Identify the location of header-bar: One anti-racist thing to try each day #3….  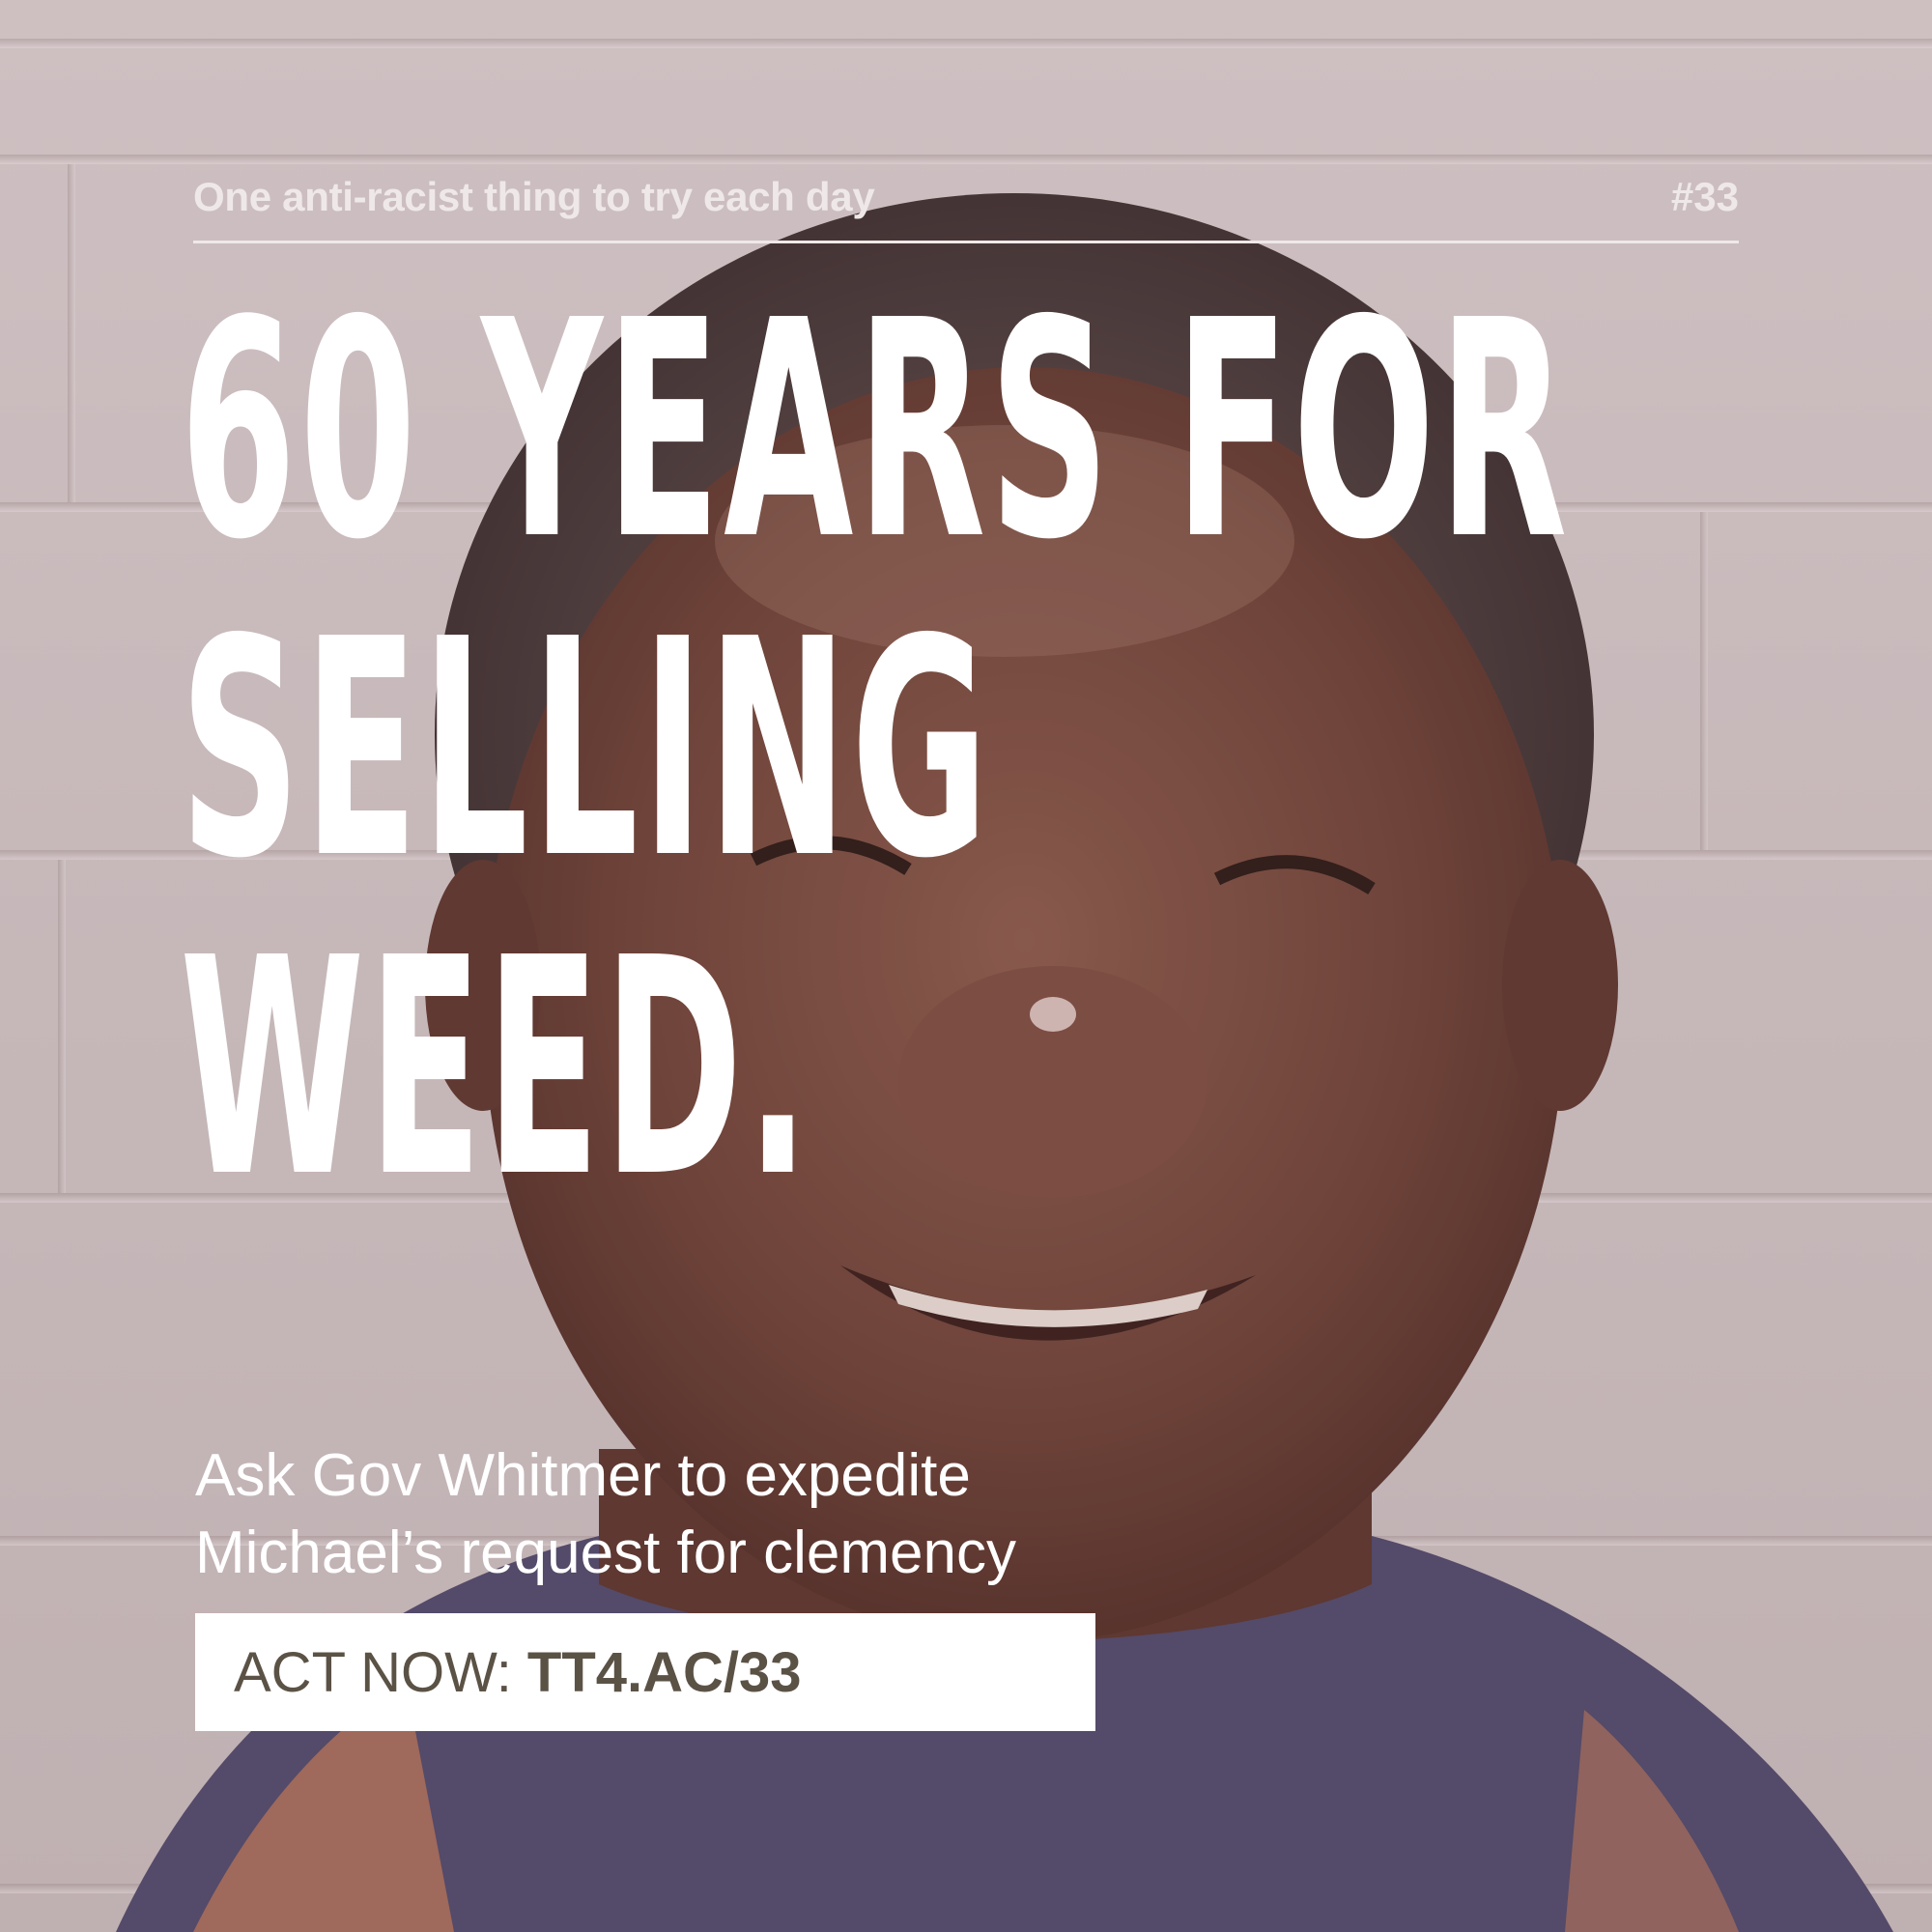
(966, 195).